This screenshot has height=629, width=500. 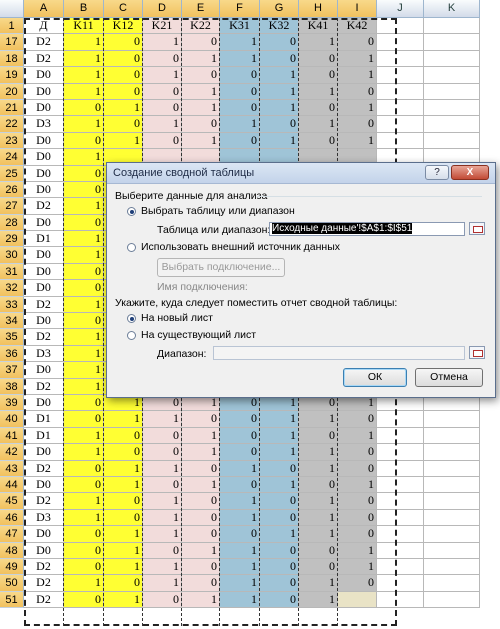 I want to click on radio-external-source, so click(x=131, y=247).